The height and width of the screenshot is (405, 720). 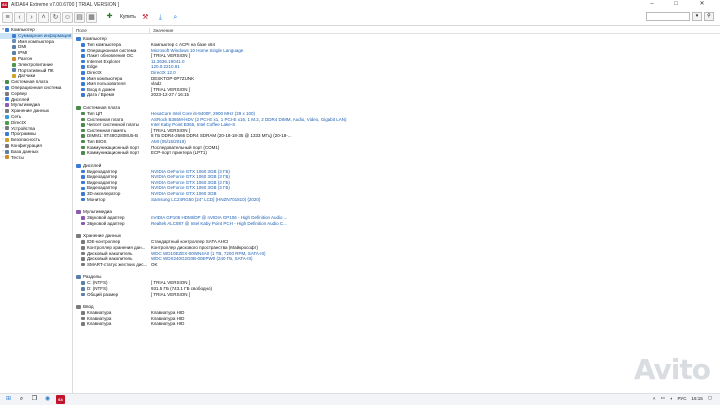 I want to click on start-icon: ⊞, so click(x=8, y=399).